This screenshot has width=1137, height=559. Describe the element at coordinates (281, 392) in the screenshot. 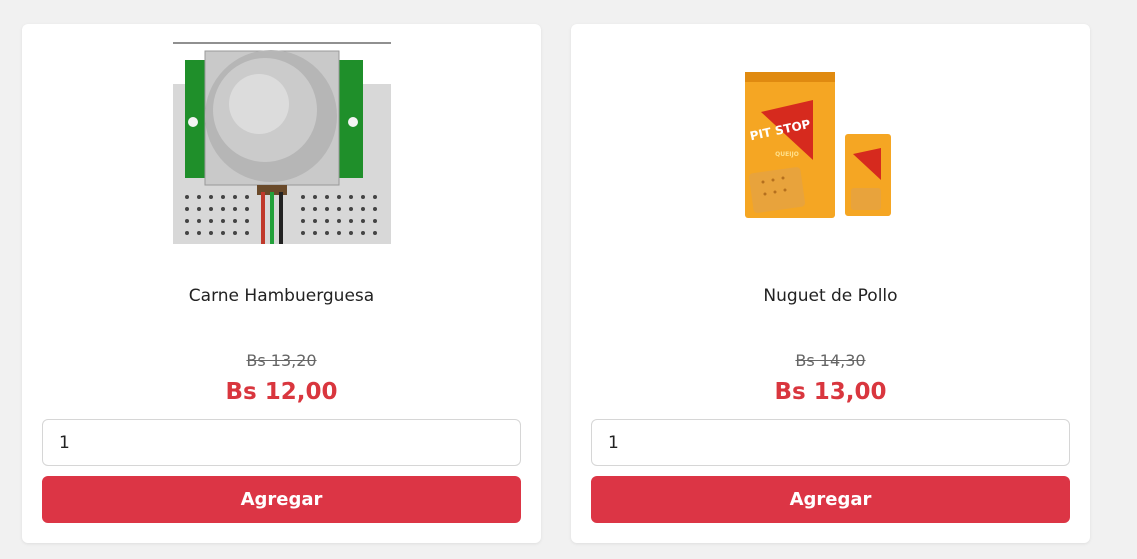

I see `product-price: Bs 12,00` at that location.